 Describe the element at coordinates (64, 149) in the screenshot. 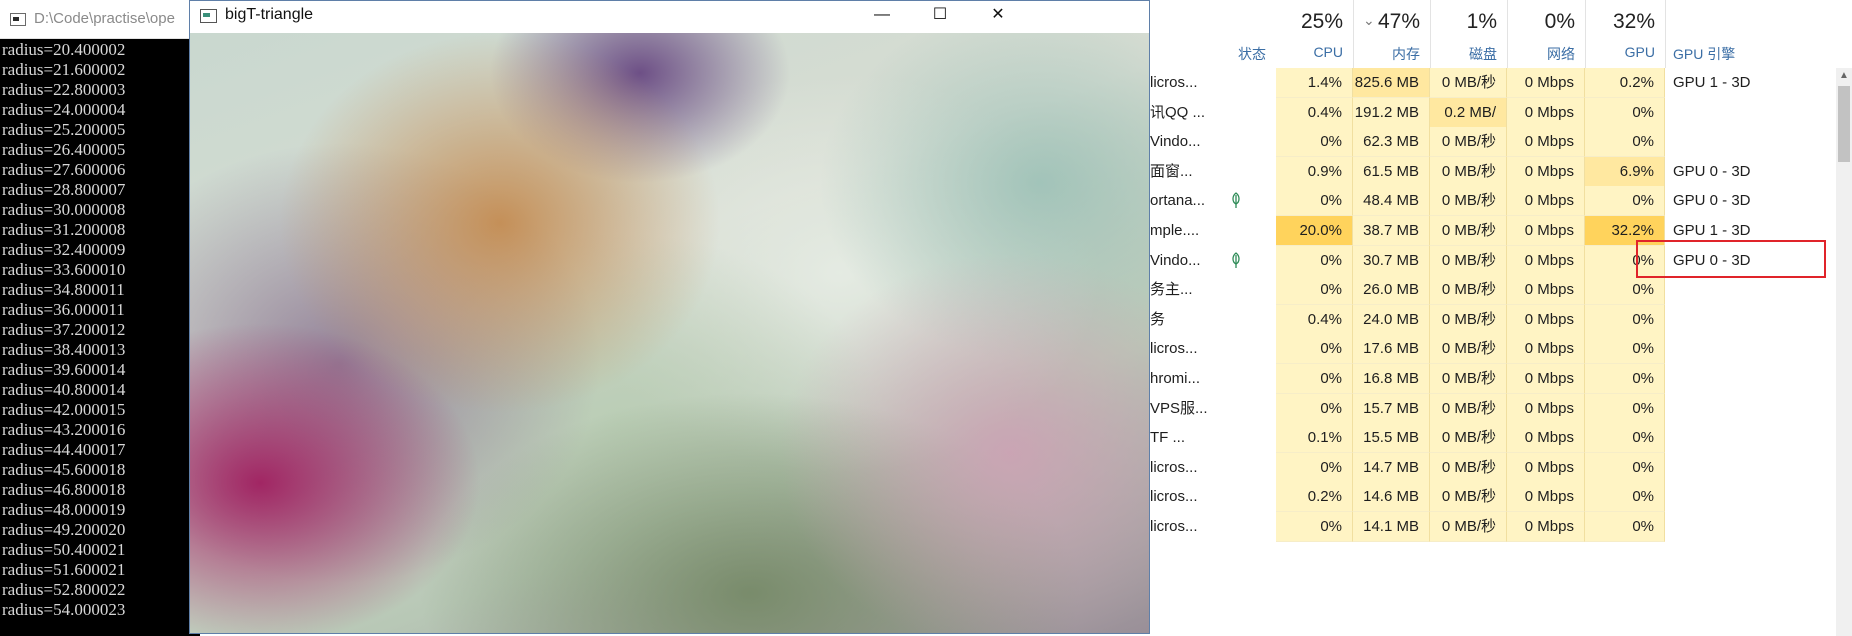

I see `console-line: radius=26.400005` at that location.